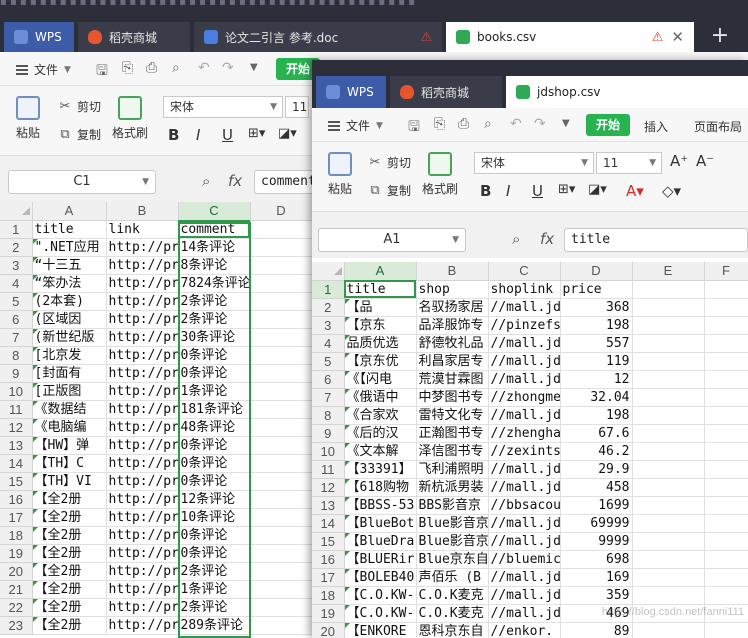 The width and height of the screenshot is (748, 638). Describe the element at coordinates (452, 307) in the screenshot. I see `data-cell: 名驭扬家居` at that location.